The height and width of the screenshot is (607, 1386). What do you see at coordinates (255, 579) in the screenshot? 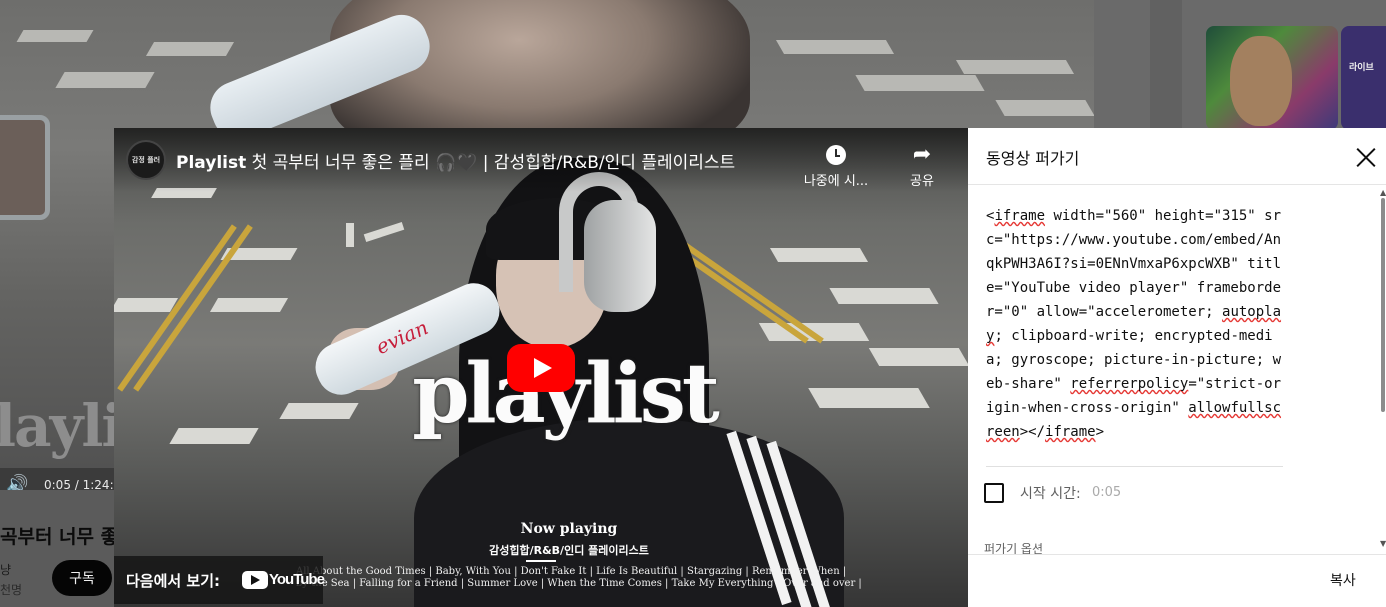
I see `youtube-logo-icon` at bounding box center [255, 579].